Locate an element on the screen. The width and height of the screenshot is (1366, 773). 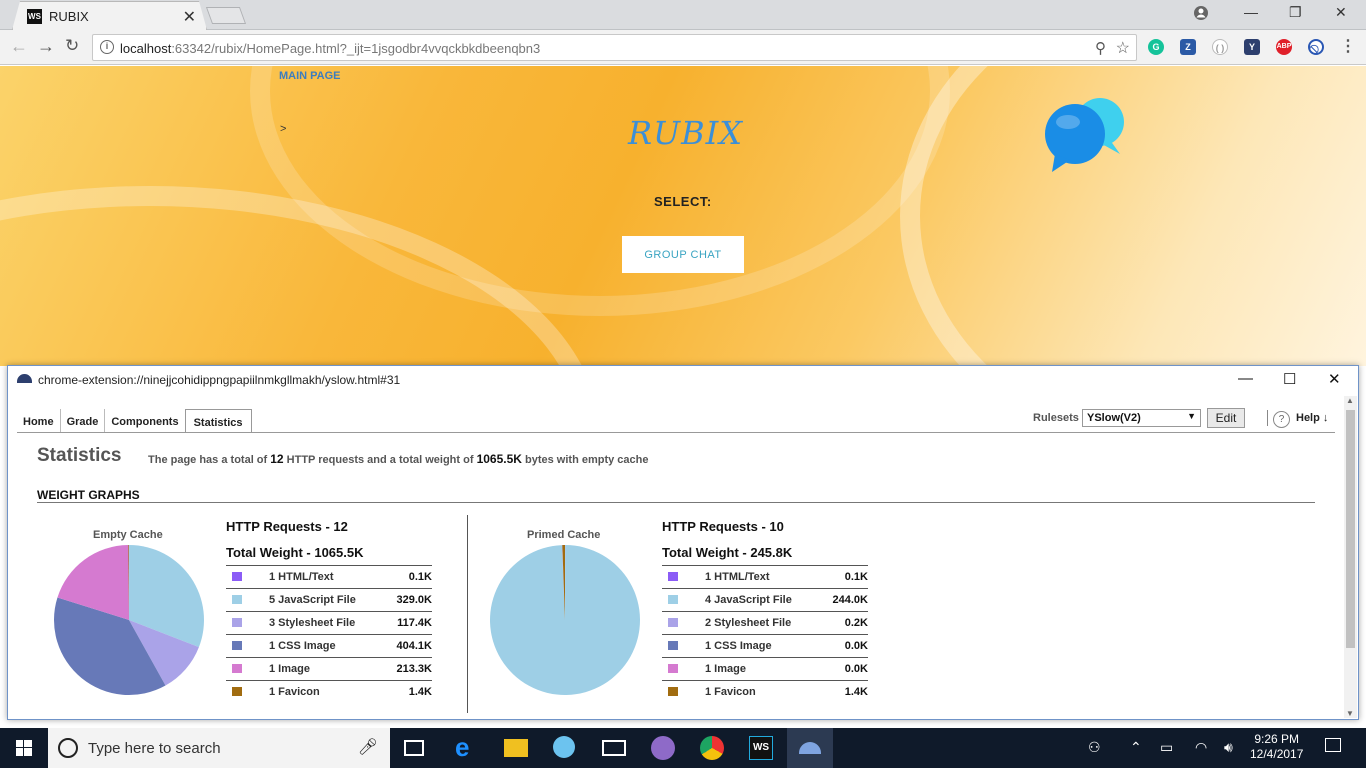
volume-icon: 🔊︎ is located at coordinates (1228, 747).